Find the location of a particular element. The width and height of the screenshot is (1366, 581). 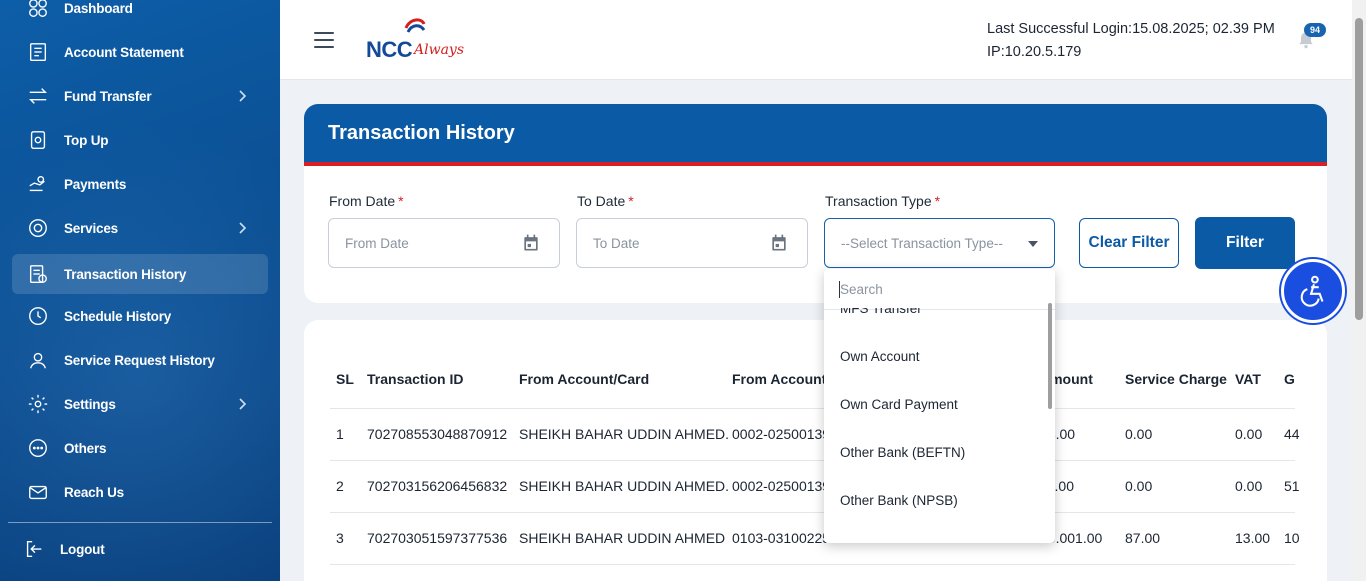

filter-button: Filter is located at coordinates (1245, 243).